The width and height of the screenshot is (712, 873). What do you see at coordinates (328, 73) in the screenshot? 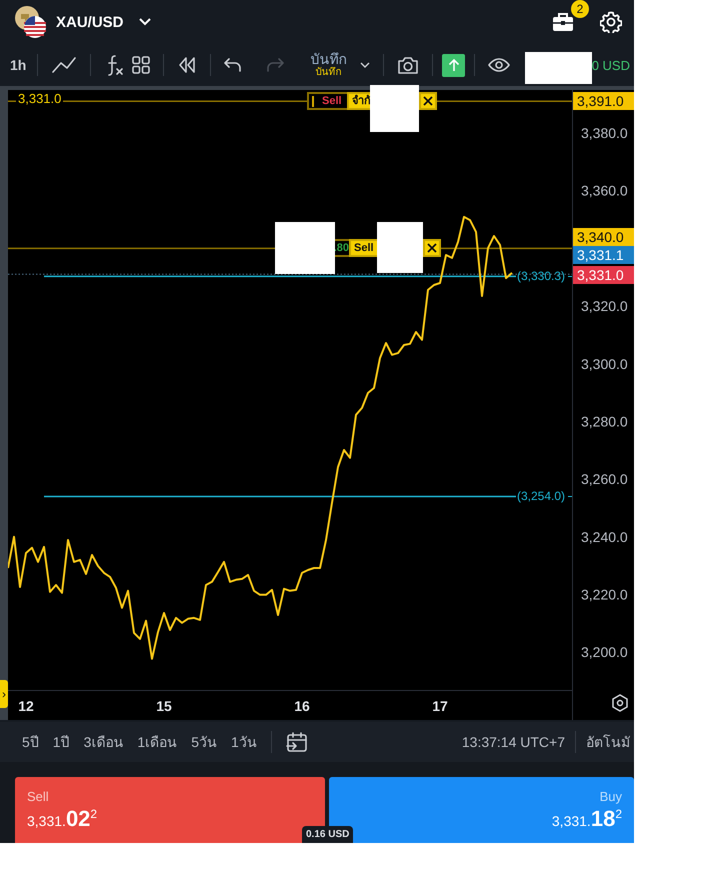
I see `template-sublabel: บันทึก` at bounding box center [328, 73].